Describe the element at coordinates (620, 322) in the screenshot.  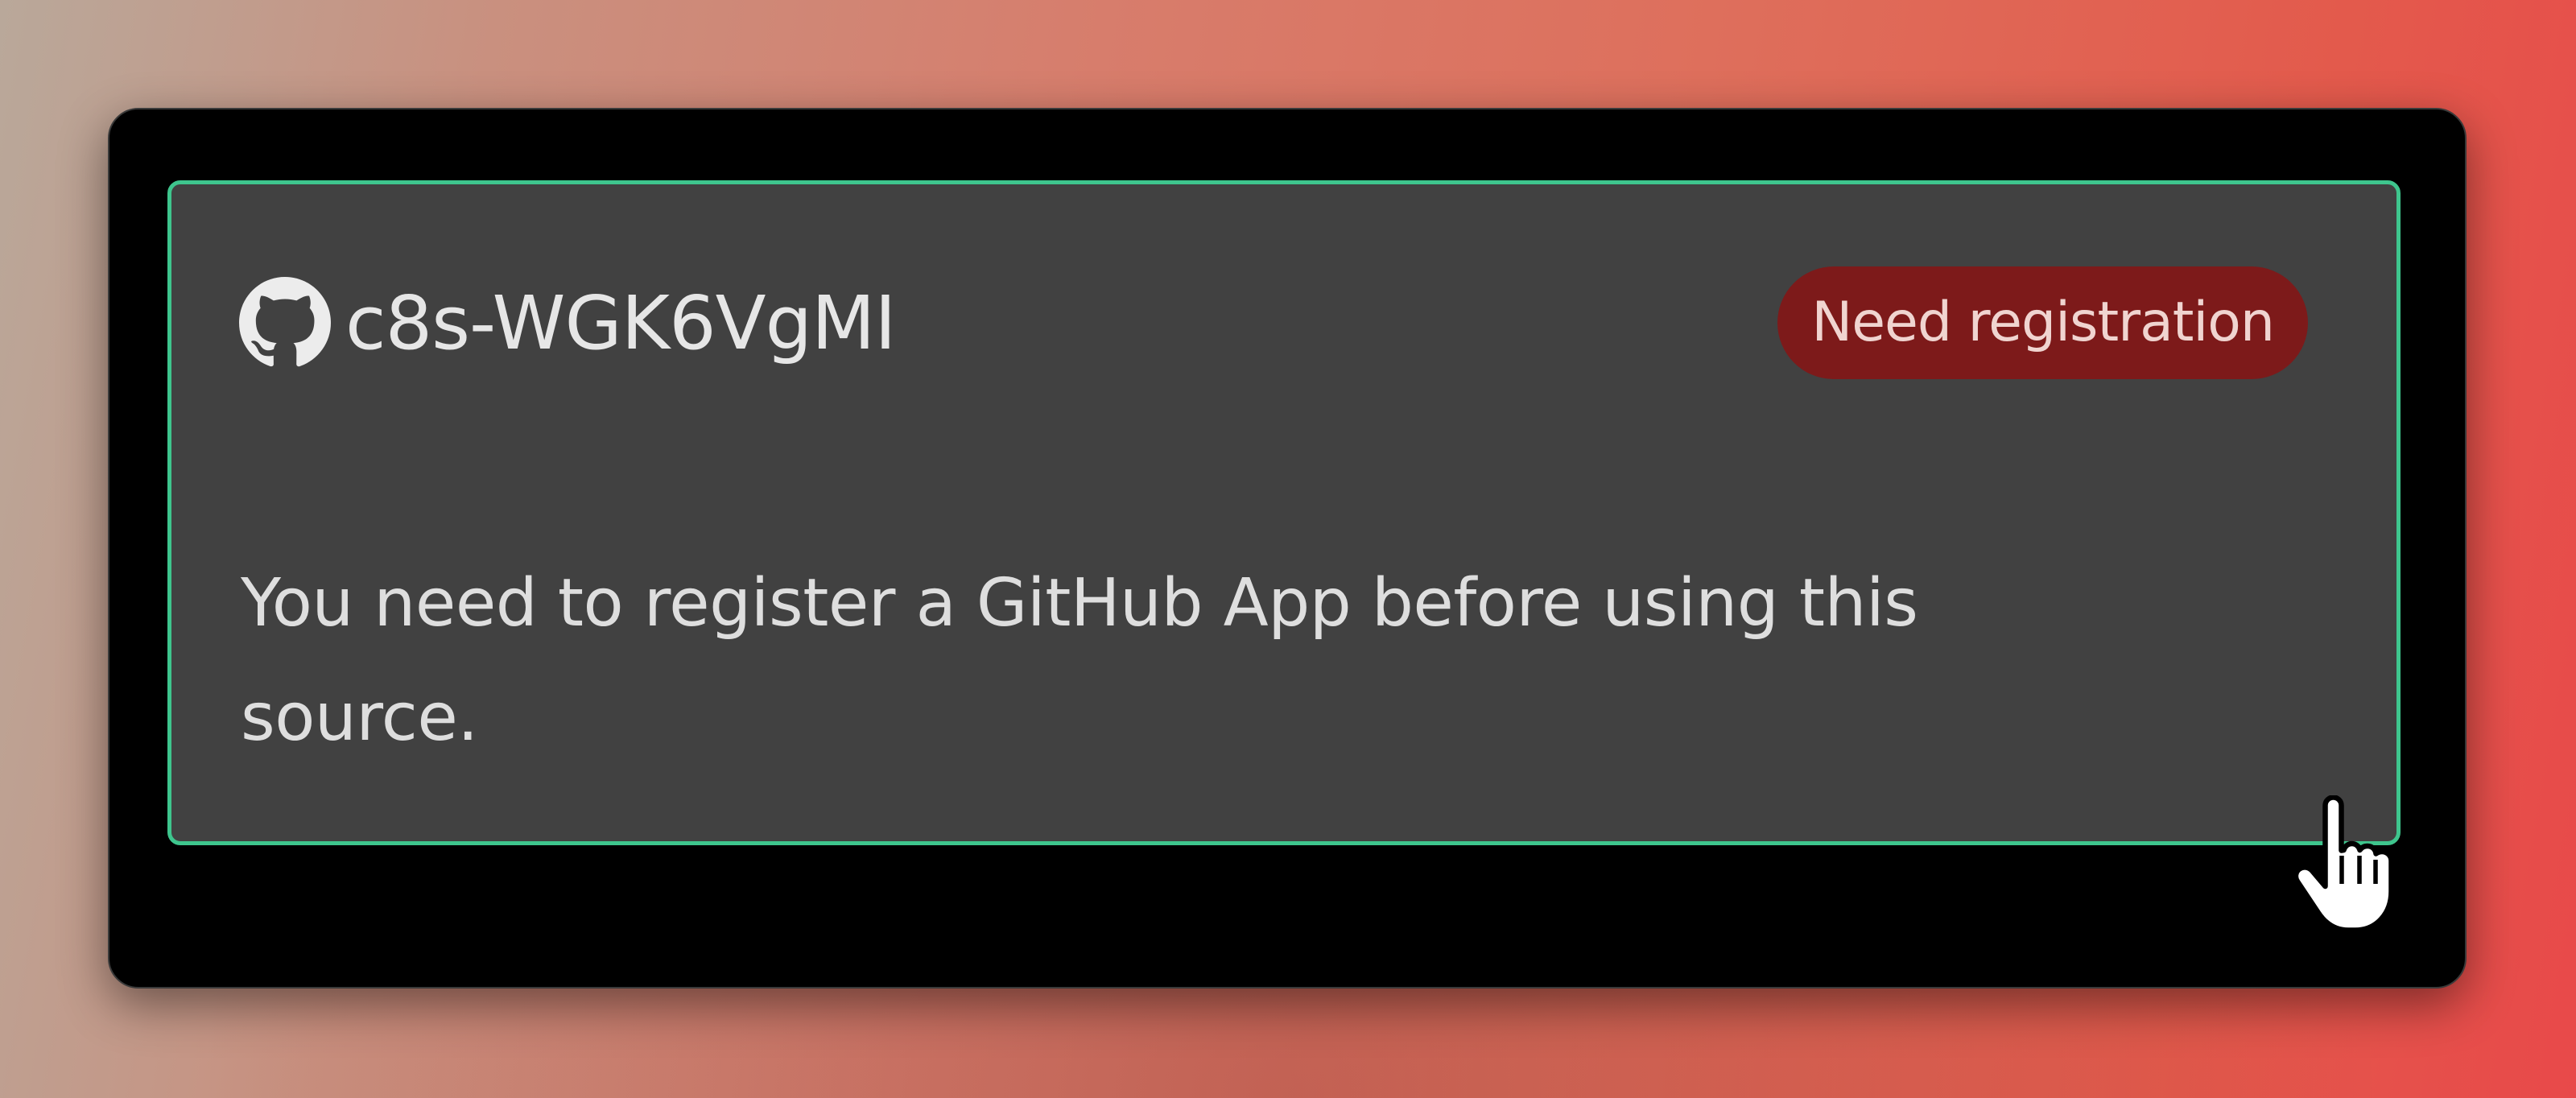
I see `source-name: c8s-WGK6VgMI` at that location.